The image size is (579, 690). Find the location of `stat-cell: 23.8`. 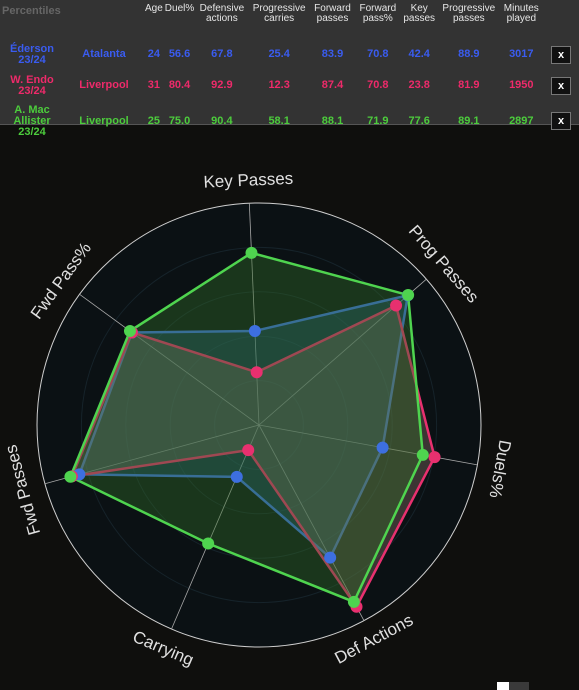

stat-cell: 23.8 is located at coordinates (419, 85).